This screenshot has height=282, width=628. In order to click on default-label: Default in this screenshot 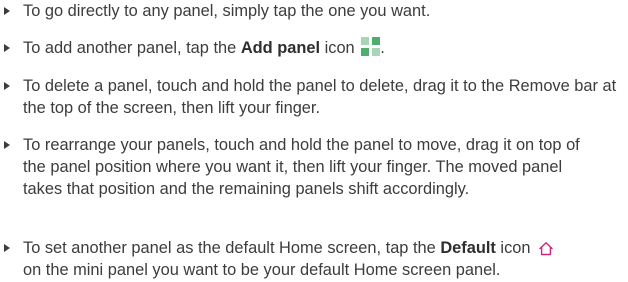, I will do `click(468, 248)`.